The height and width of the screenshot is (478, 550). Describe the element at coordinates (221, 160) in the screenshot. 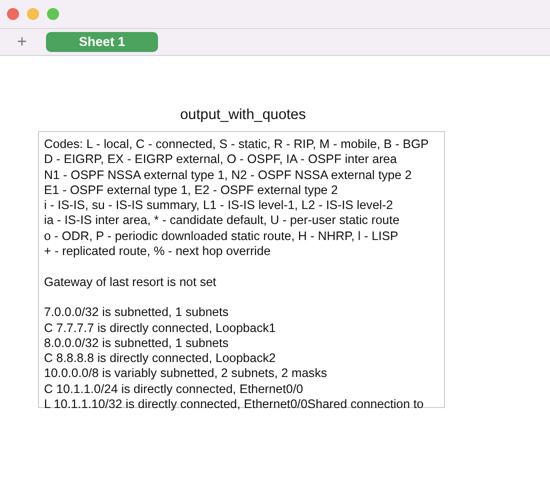

I see `output-line: D - EIGRP, EX - EIGRP external, O - OSPF, IA - OSPF inter area` at that location.